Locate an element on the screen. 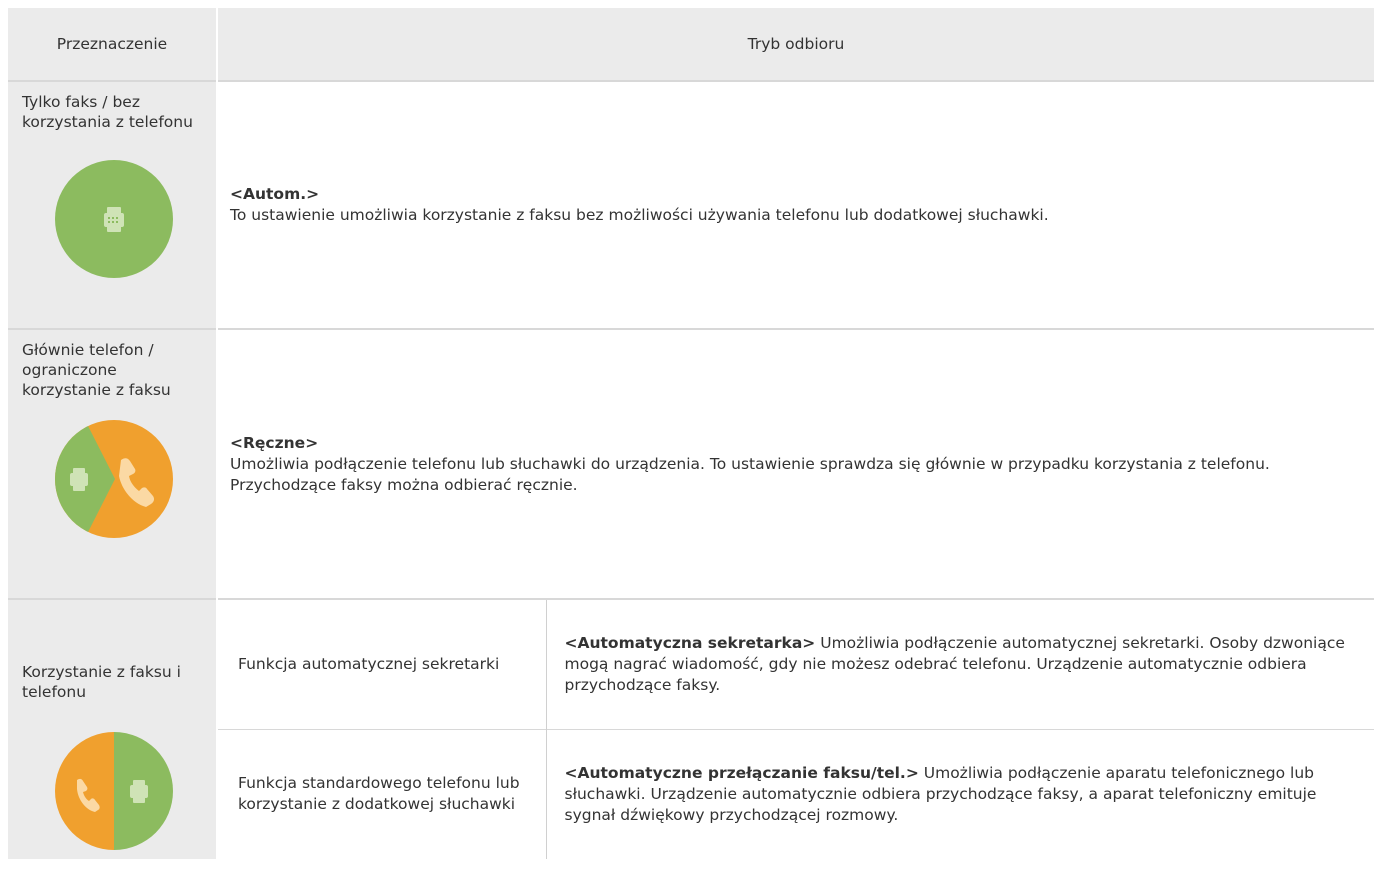 Image resolution: width=1374 pixels, height=869 pixels. mode-title: <Automatyczna sekretarka> is located at coordinates (690, 642).